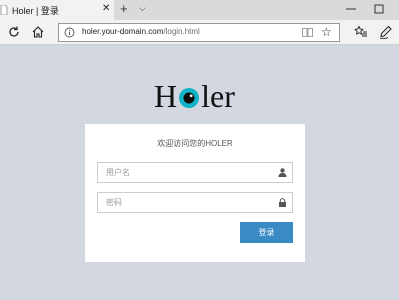 The width and height of the screenshot is (399, 300). Describe the element at coordinates (166, 96) in the screenshot. I see `logo-text-h: H` at that location.